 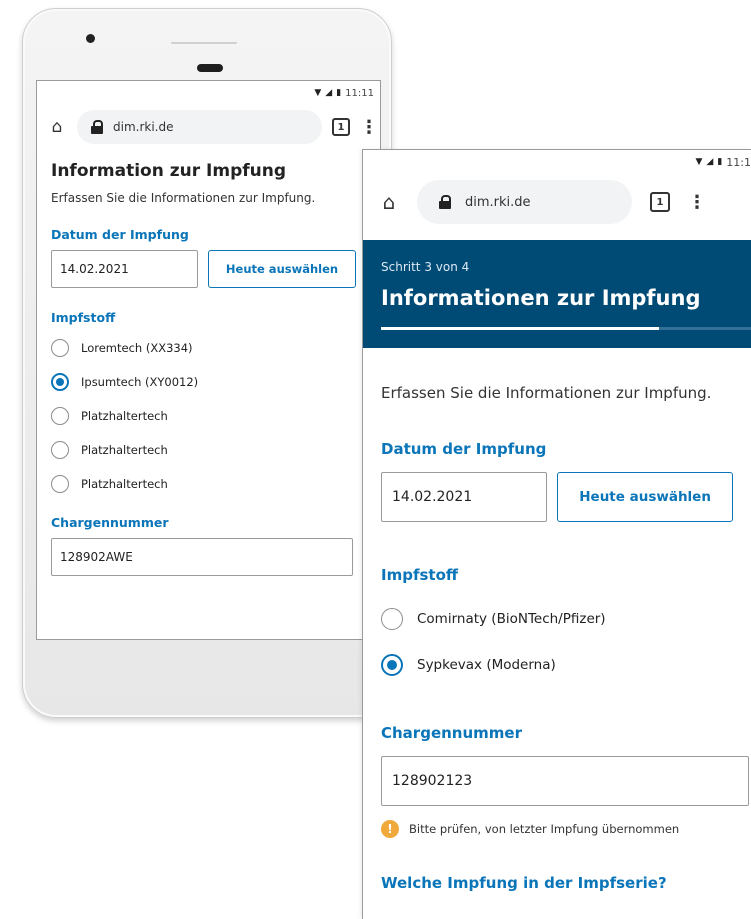 I want to click on vaccine-option-label: Ipsumtech (XY0012), so click(x=140, y=382).